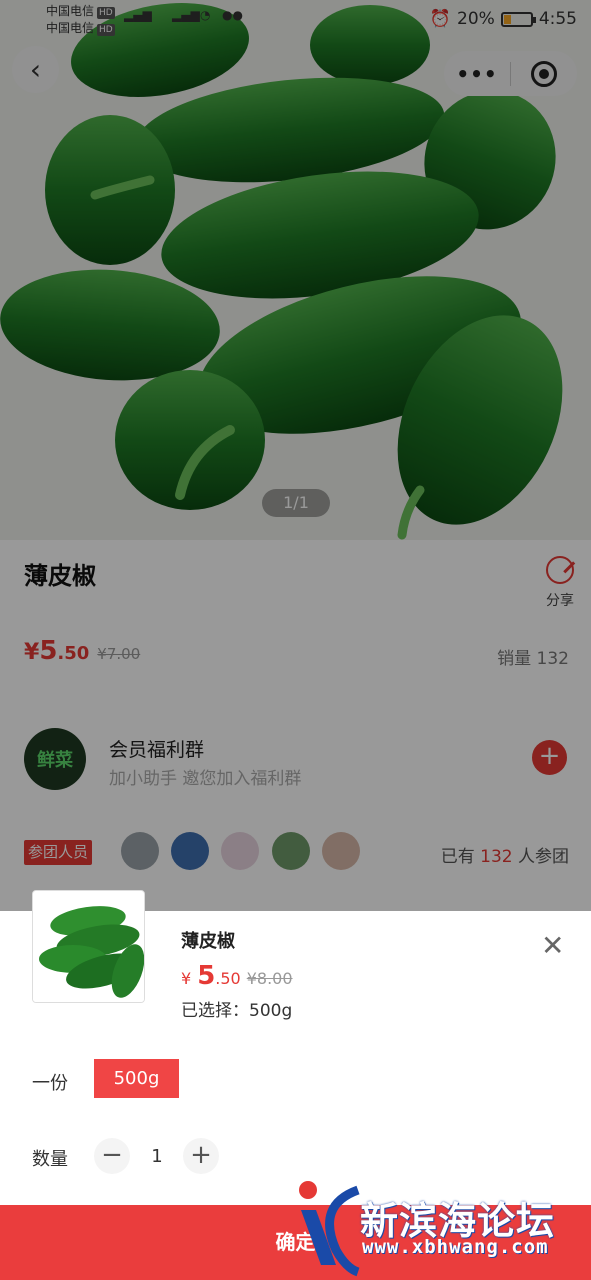  What do you see at coordinates (269, 978) in the screenshot?
I see `original-price: ¥8.00` at bounding box center [269, 978].